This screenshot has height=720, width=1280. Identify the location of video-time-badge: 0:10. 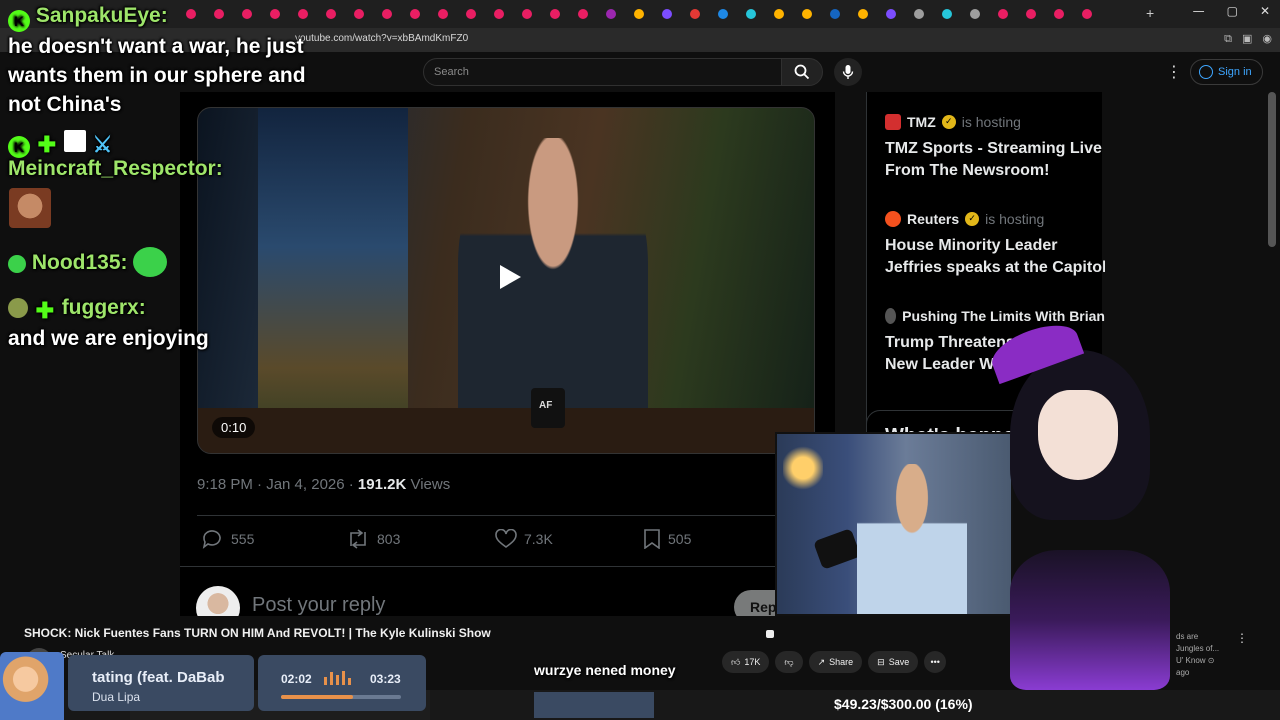
(234, 427).